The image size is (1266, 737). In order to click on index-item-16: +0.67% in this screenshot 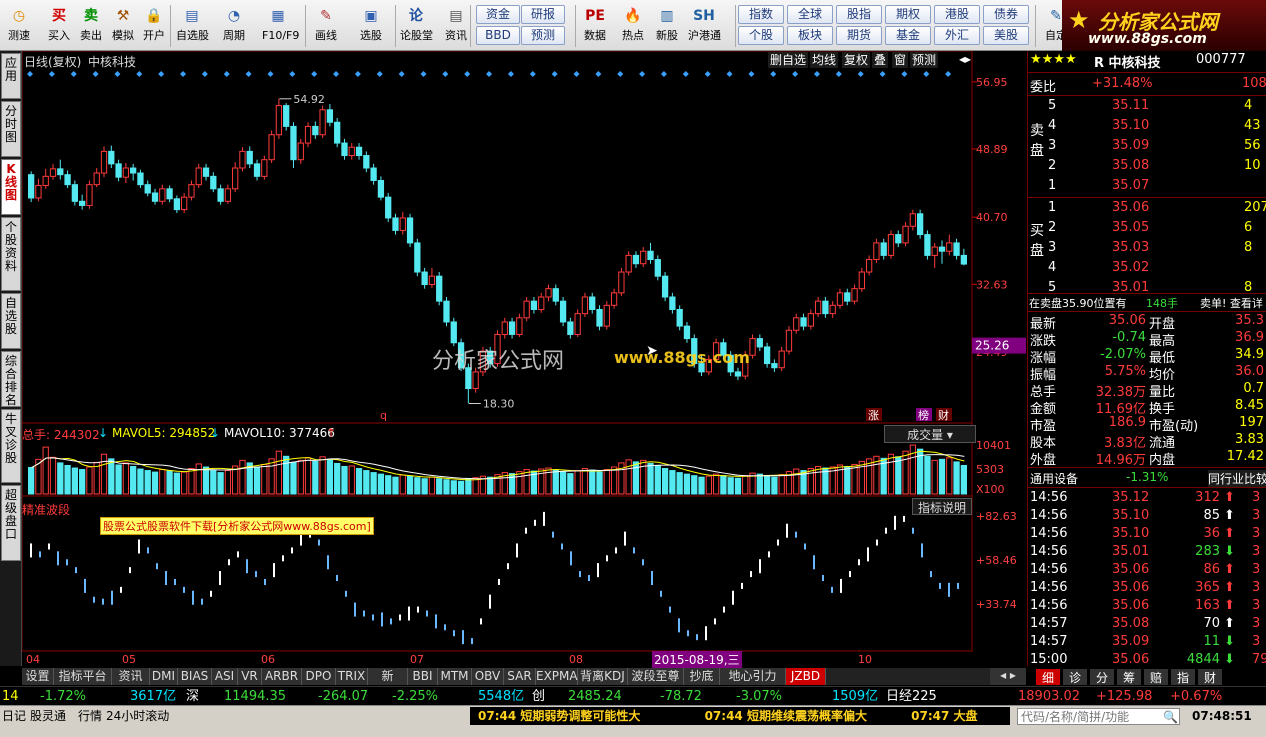, I will do `click(1196, 696)`.